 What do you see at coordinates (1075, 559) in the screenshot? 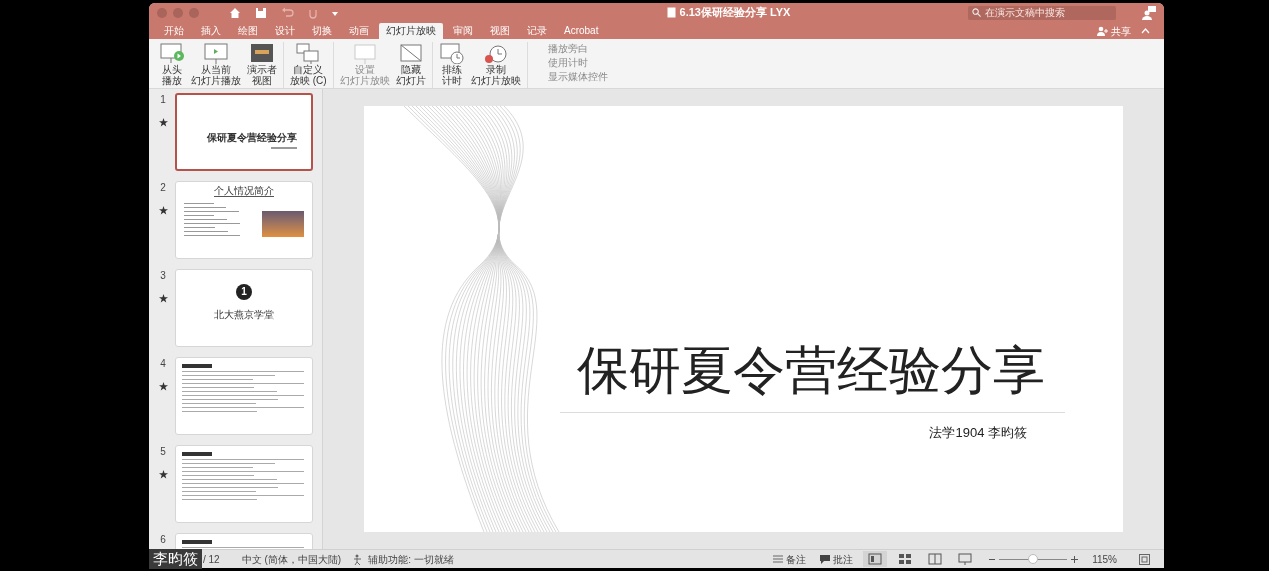
I see `zoom-in-icon` at bounding box center [1075, 559].